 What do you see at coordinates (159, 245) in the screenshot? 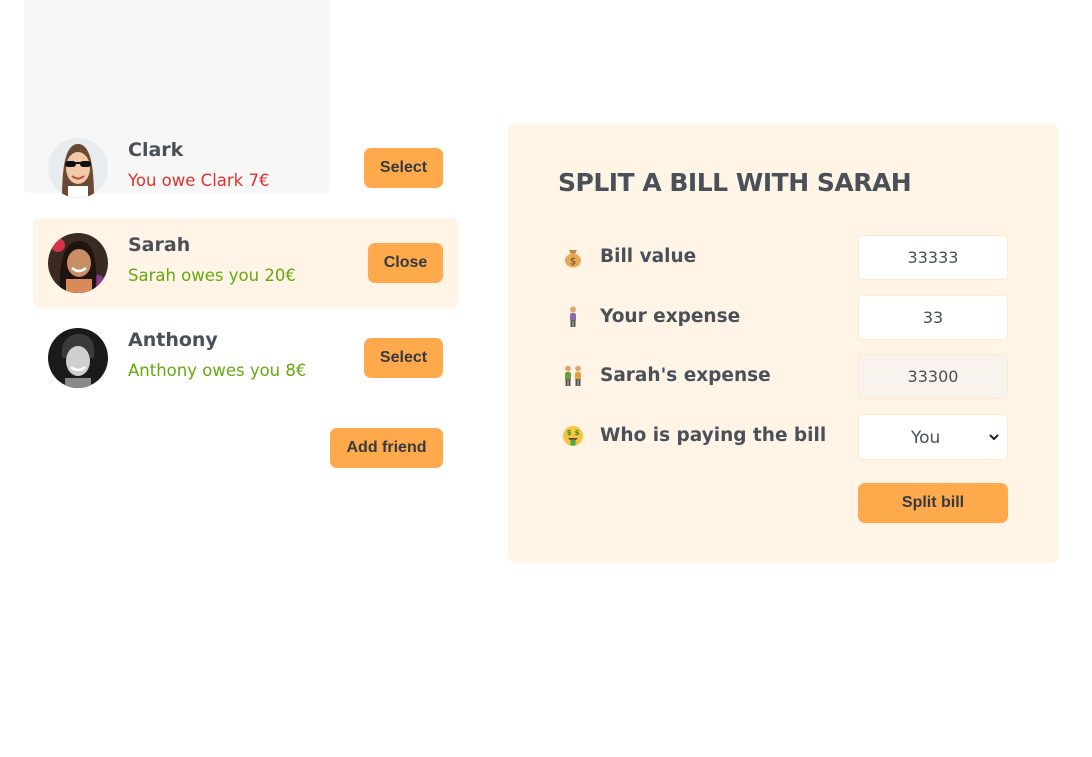
I see `friend-name: Sarah` at bounding box center [159, 245].